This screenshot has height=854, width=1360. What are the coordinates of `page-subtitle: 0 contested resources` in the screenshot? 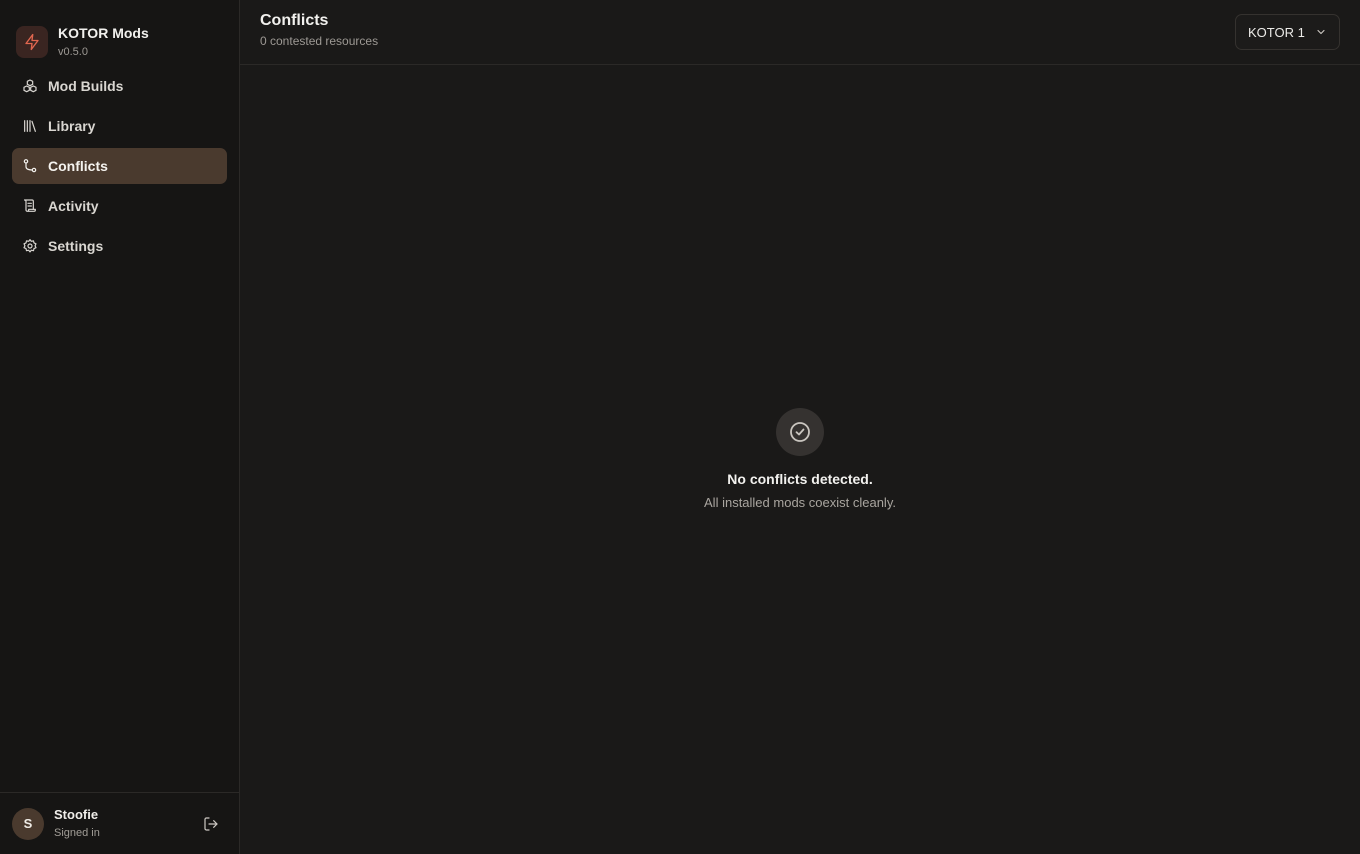 It's located at (319, 41).